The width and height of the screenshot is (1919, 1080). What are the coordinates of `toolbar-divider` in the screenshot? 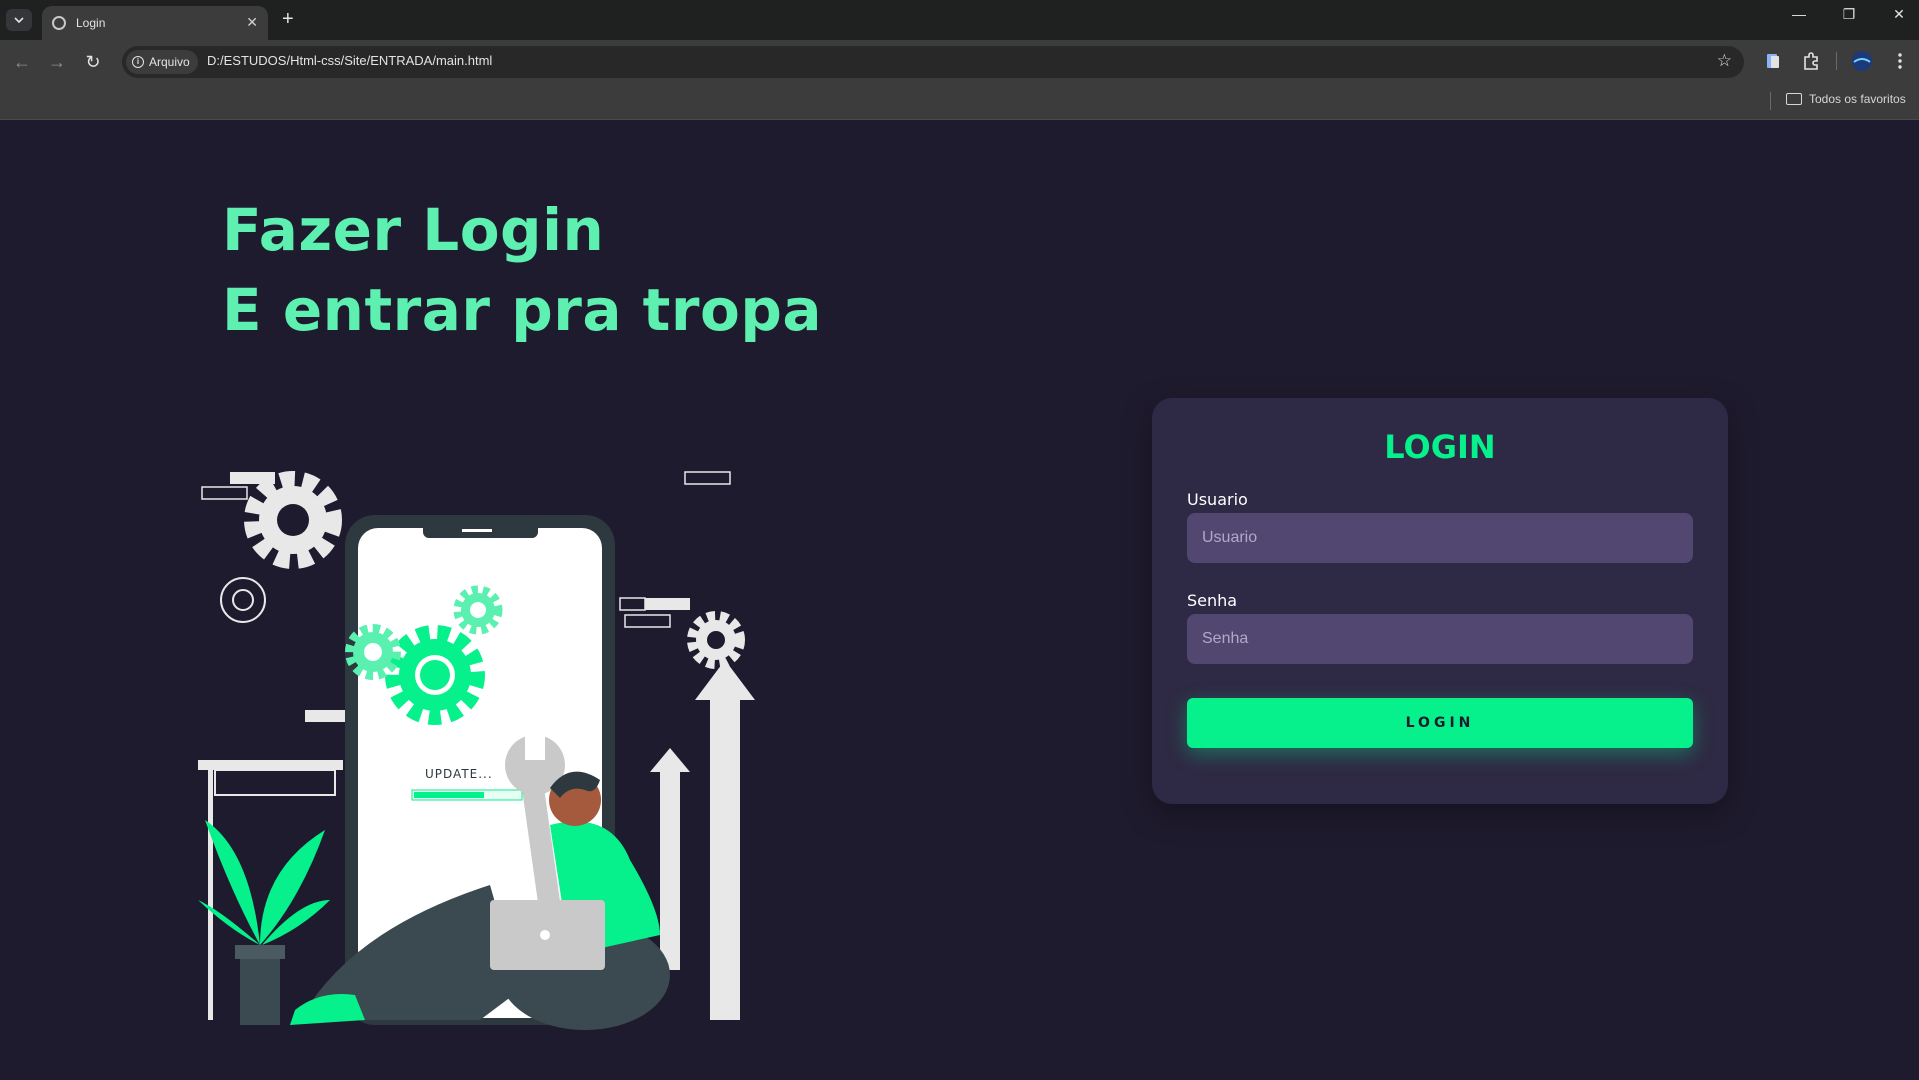 It's located at (1836, 61).